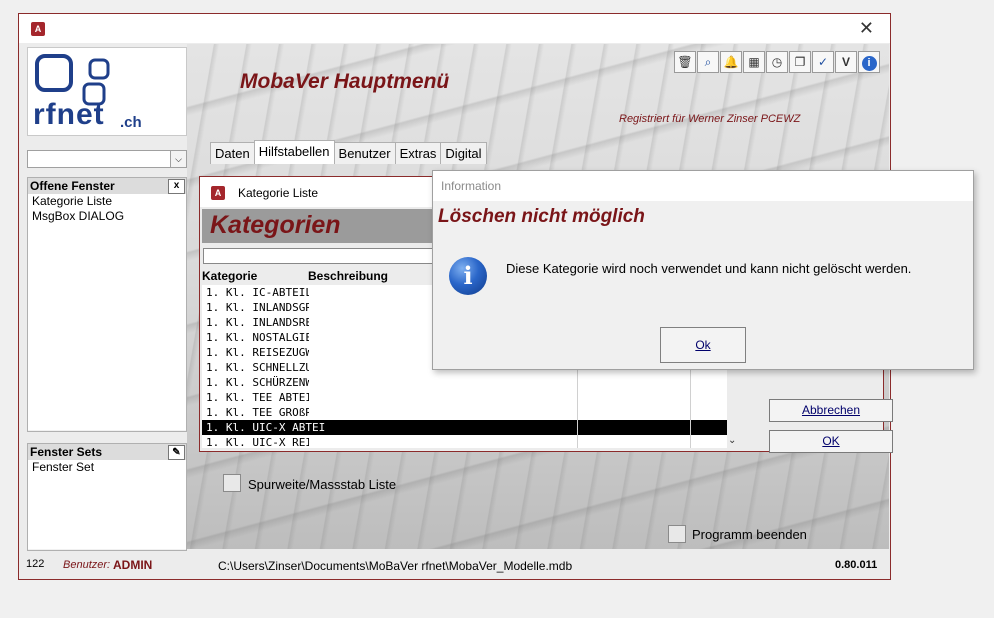 The height and width of the screenshot is (618, 994). I want to click on toolbar: 🗑 ⌕ 🔔 ▦ ◷ ❐ ✓ V i, so click(777, 62).